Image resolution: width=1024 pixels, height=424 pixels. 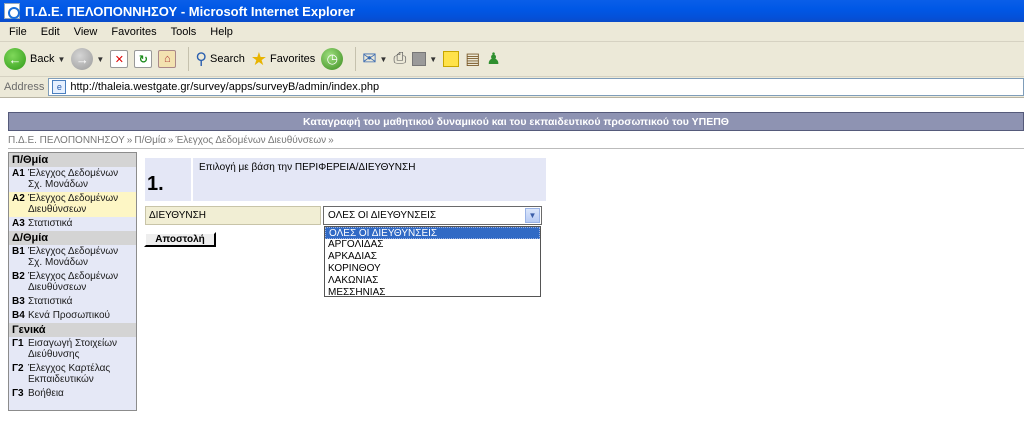 I want to click on sidebar-section-header: Γενικά, so click(x=72, y=330).